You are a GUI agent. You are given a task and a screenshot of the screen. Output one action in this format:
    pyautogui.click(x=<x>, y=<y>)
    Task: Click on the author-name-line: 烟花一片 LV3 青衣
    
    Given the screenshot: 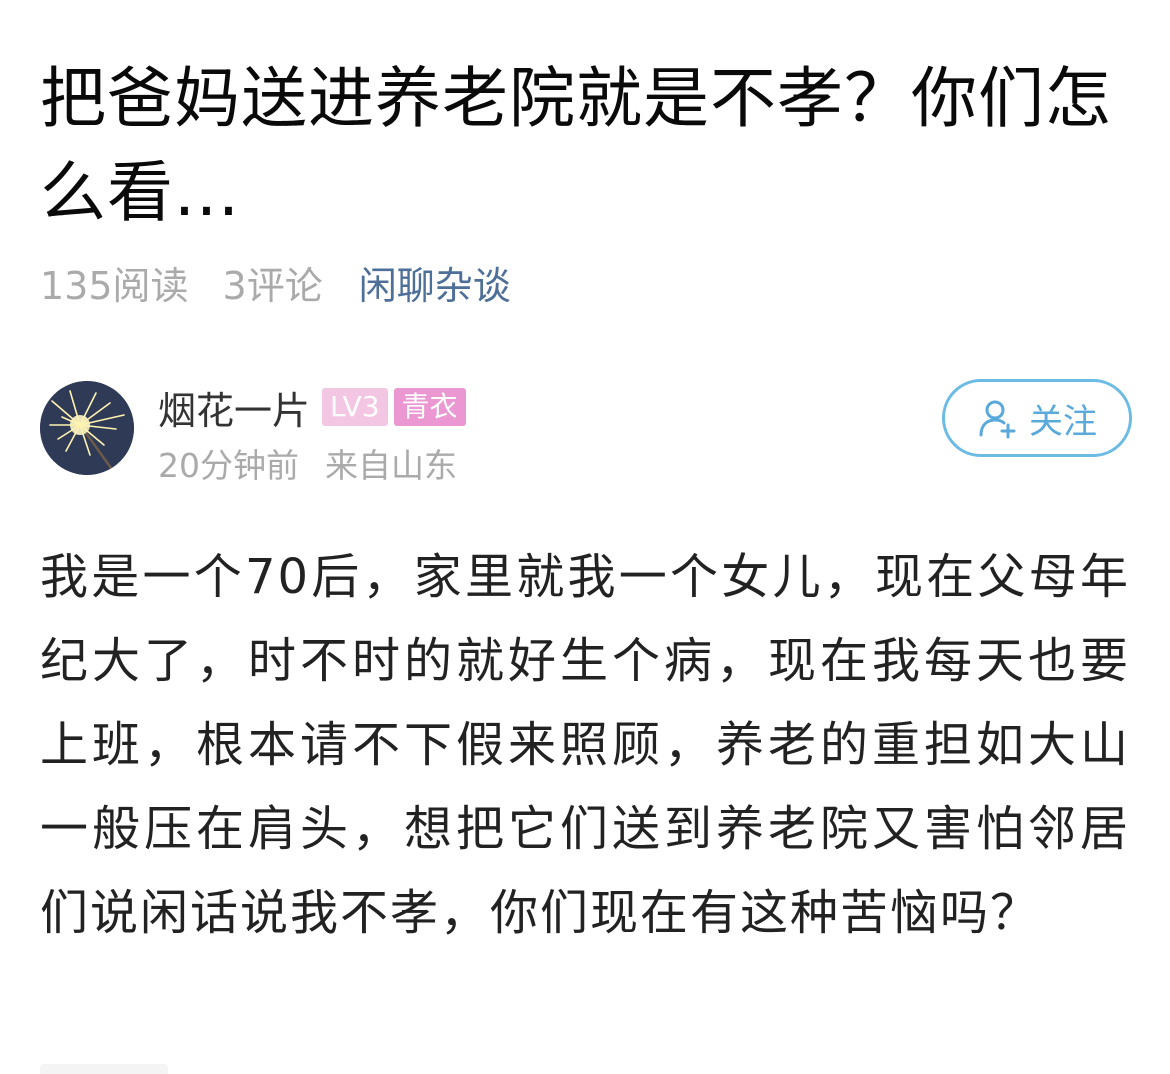 What is the action you would take?
    pyautogui.click(x=315, y=407)
    